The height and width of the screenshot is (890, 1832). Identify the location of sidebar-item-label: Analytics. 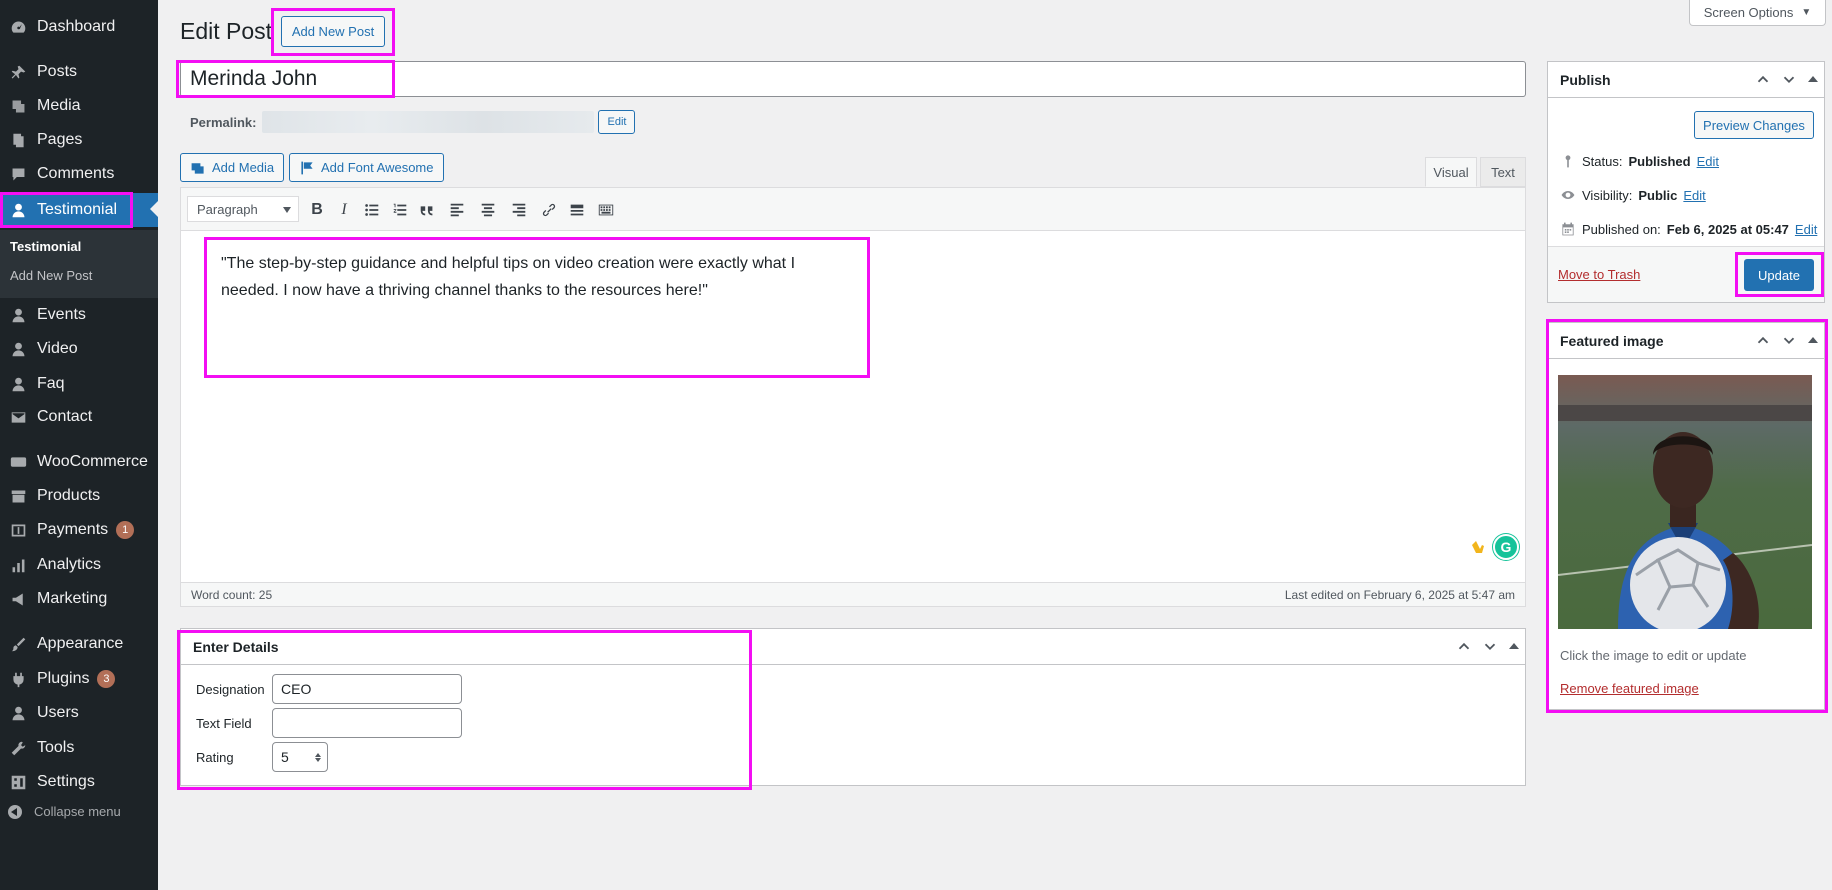
(69, 564).